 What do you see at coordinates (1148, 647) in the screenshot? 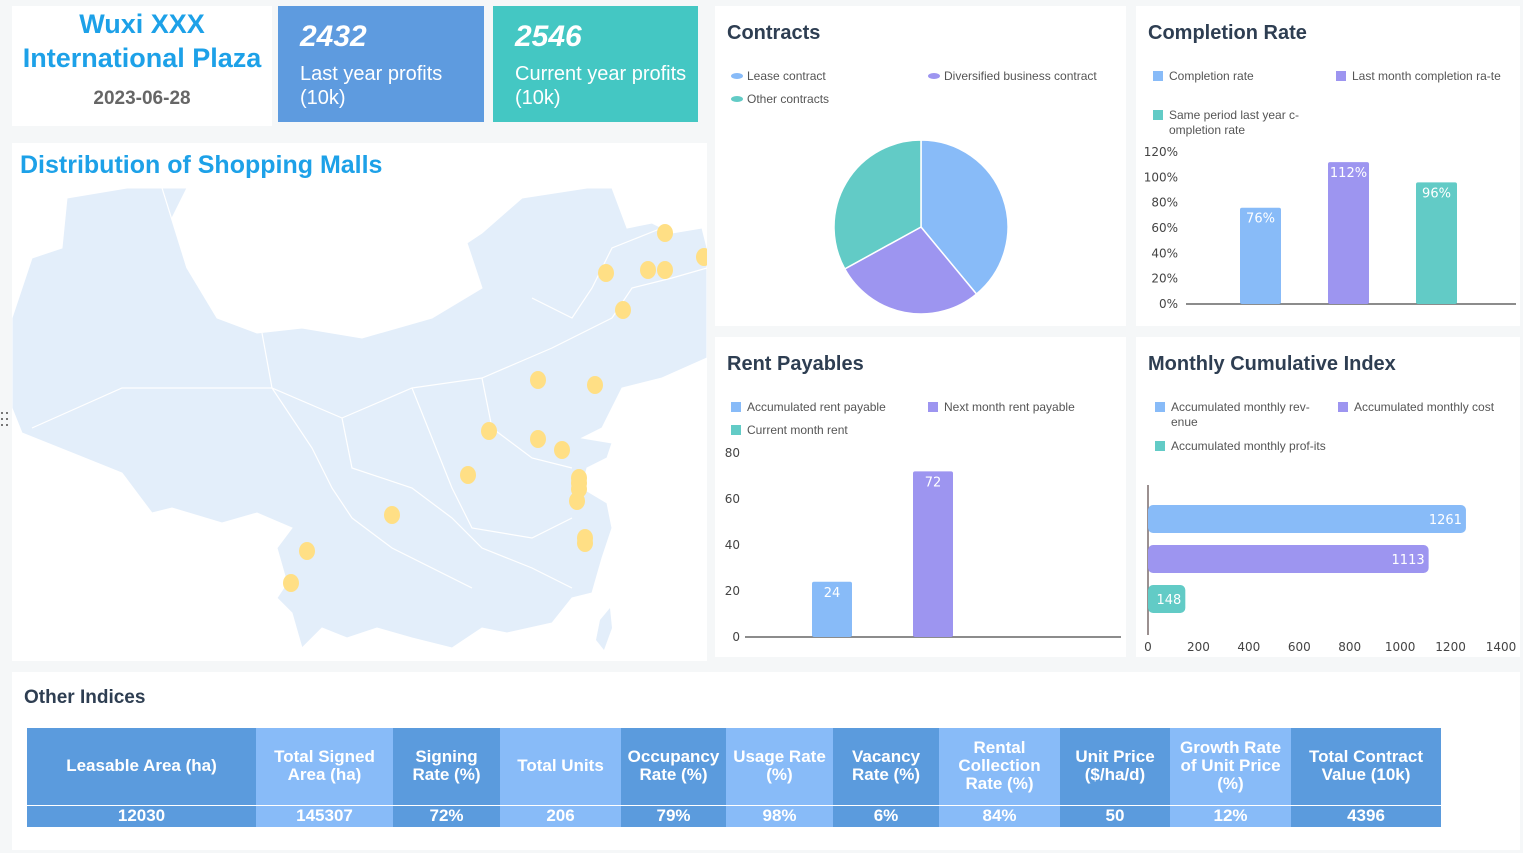
I see `x-tick-label: 0` at bounding box center [1148, 647].